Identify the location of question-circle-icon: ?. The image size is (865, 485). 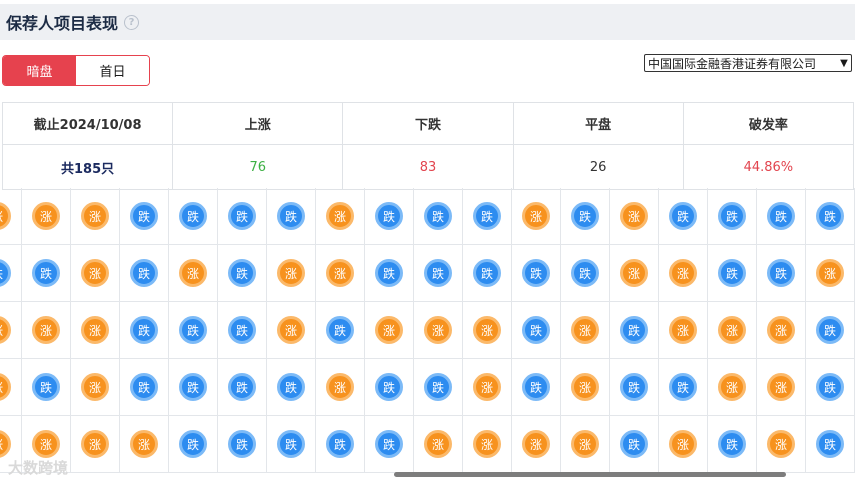
(132, 22).